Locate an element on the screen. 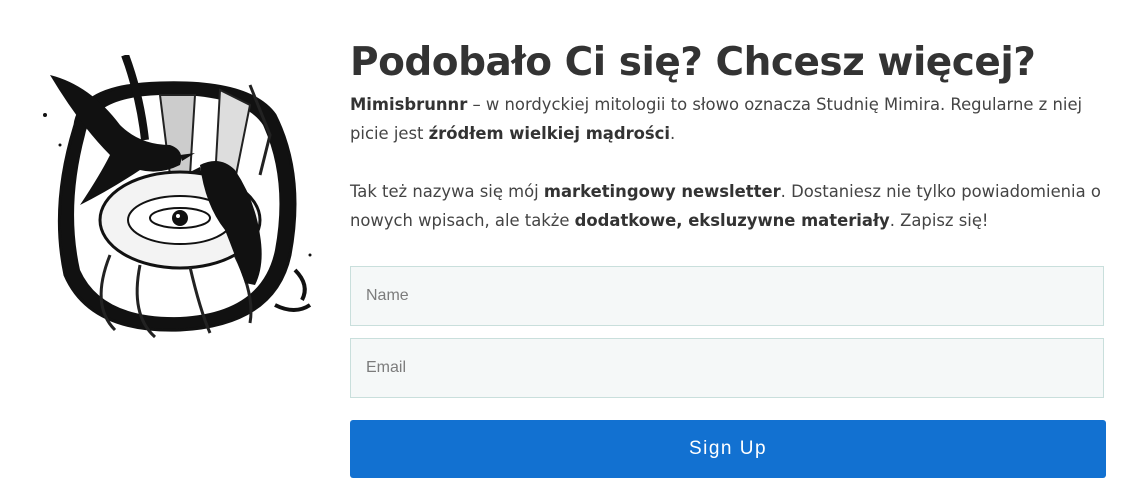 The image size is (1122, 493). email-input is located at coordinates (727, 368).